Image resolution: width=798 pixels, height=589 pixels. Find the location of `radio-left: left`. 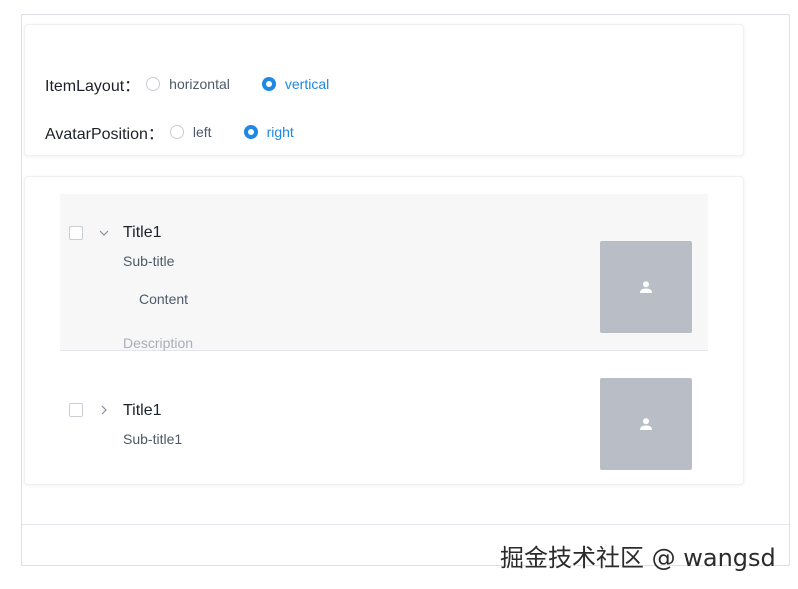

radio-left: left is located at coordinates (190, 132).